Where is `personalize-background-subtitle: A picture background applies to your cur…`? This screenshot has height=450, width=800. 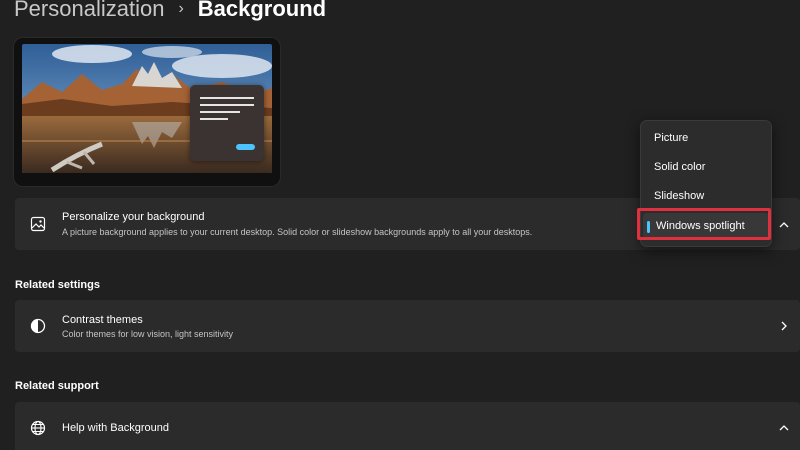 personalize-background-subtitle: A picture background applies to your cur… is located at coordinates (297, 232).